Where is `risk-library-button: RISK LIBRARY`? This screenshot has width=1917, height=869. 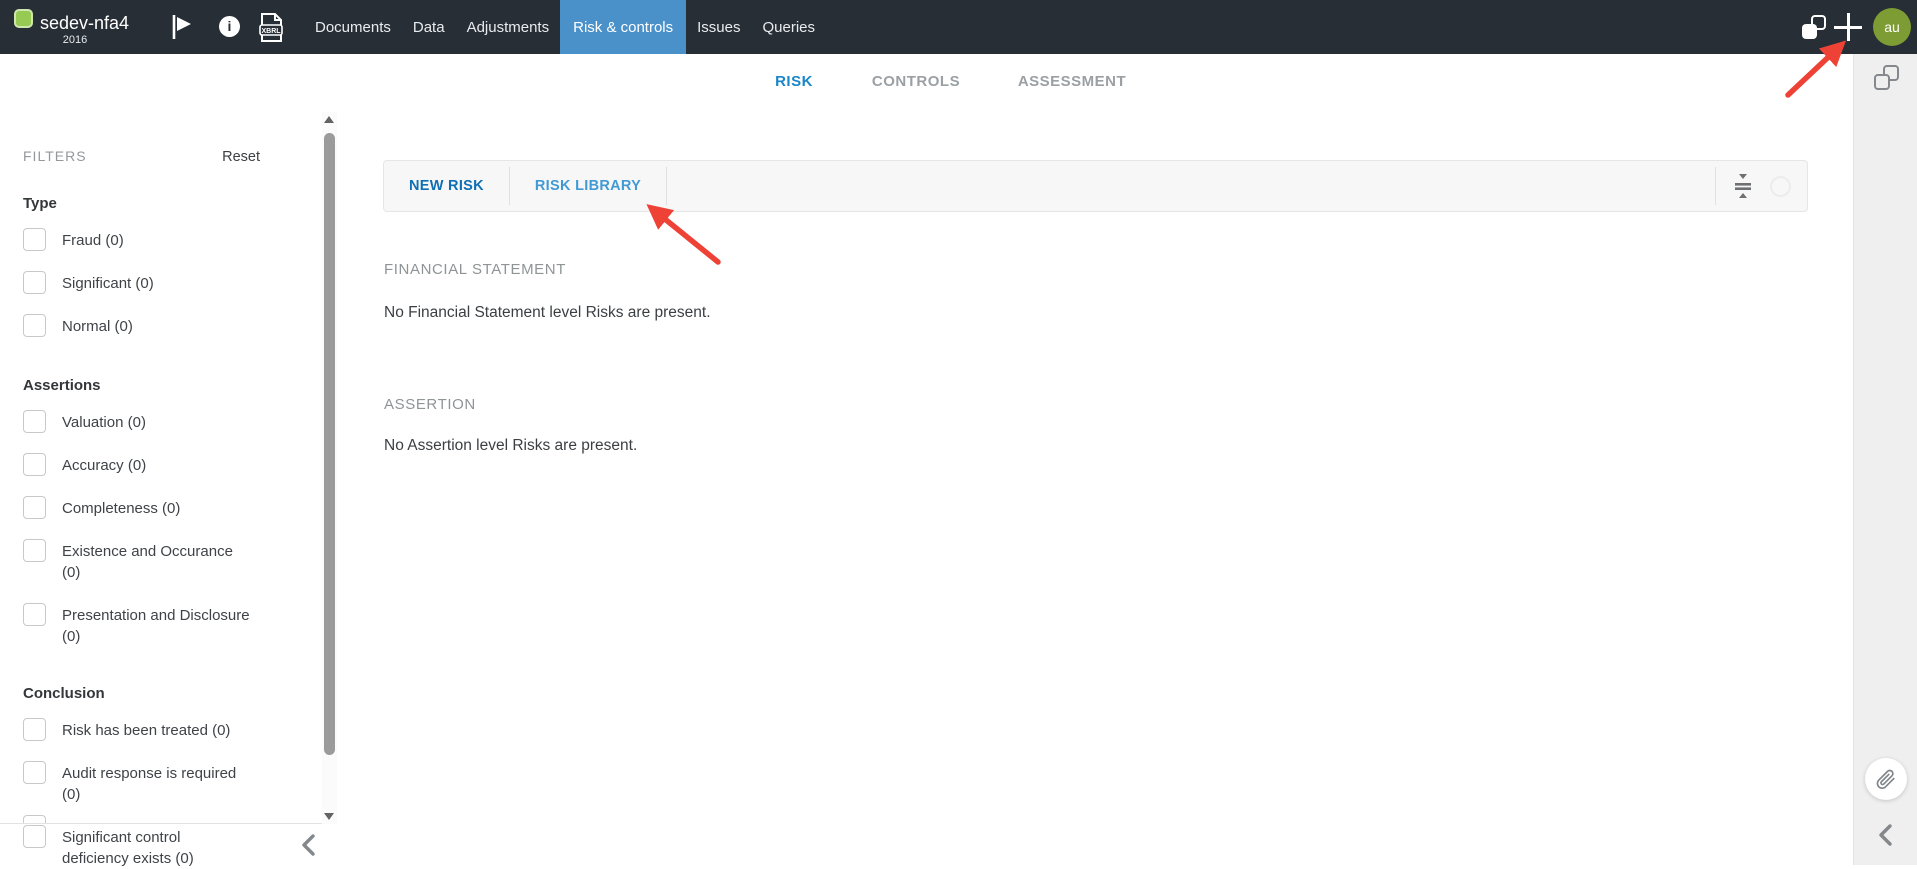
risk-library-button: RISK LIBRARY is located at coordinates (588, 186).